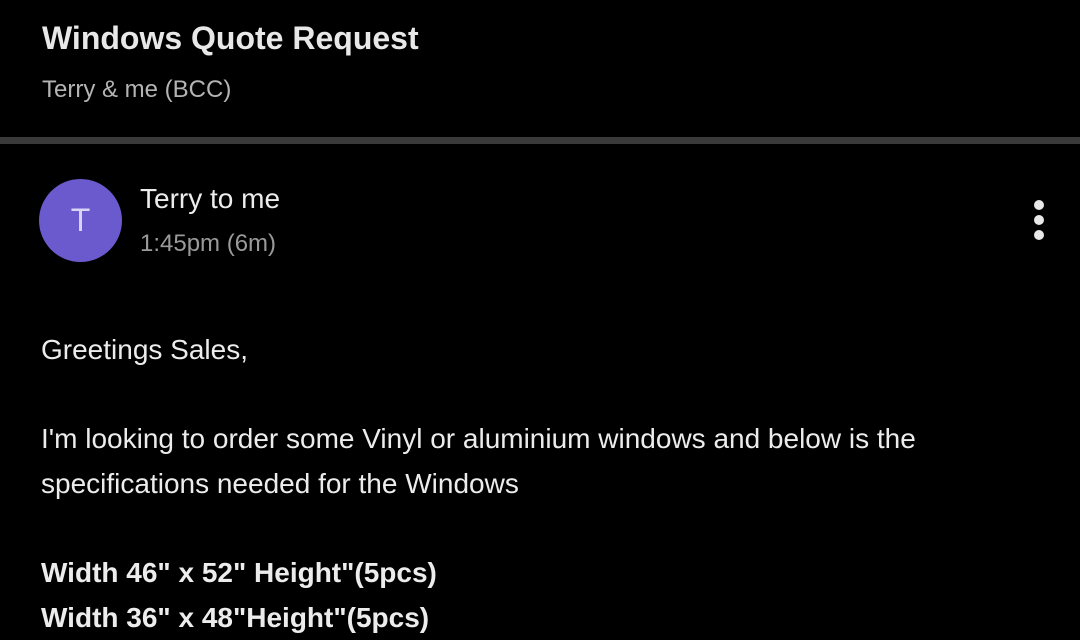 The width and height of the screenshot is (1080, 640). Describe the element at coordinates (136, 90) in the screenshot. I see `thread-participants: Terry & me (BCC)` at that location.